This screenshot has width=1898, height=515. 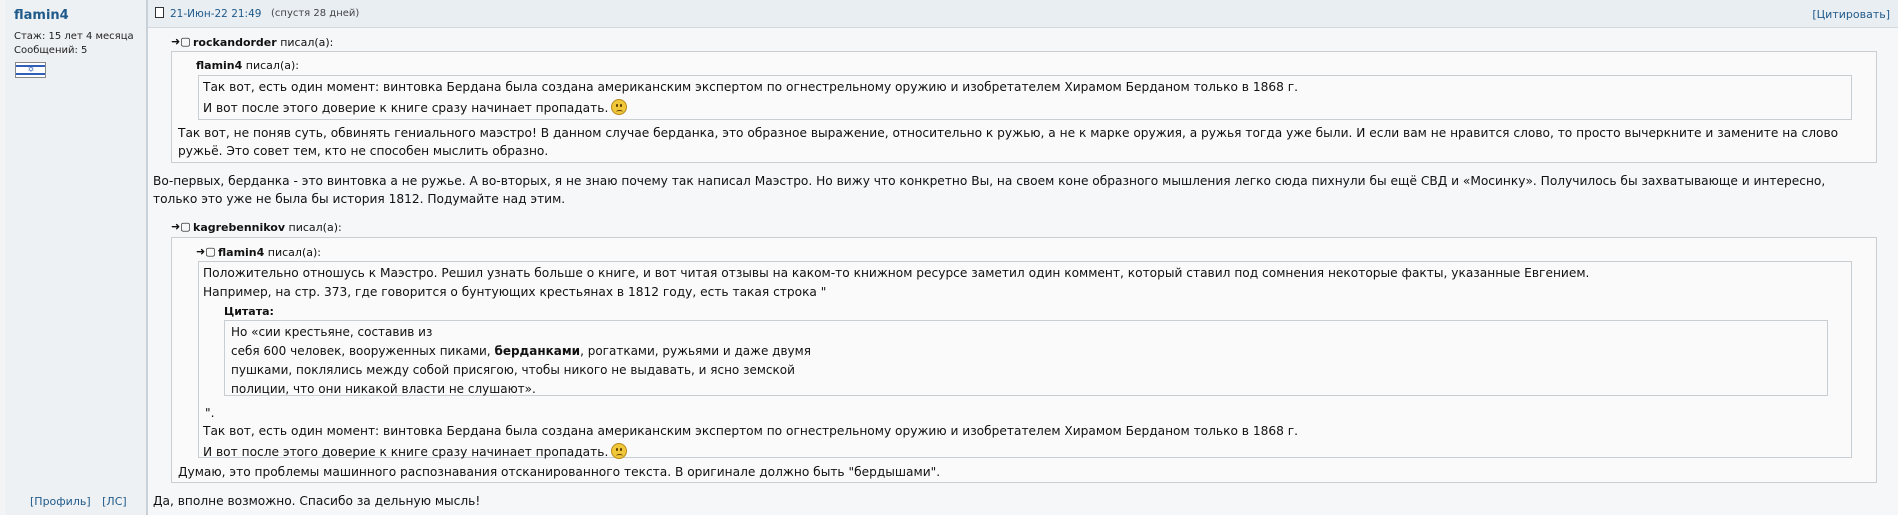 I want to click on sidebar-divider, so click(x=147, y=257).